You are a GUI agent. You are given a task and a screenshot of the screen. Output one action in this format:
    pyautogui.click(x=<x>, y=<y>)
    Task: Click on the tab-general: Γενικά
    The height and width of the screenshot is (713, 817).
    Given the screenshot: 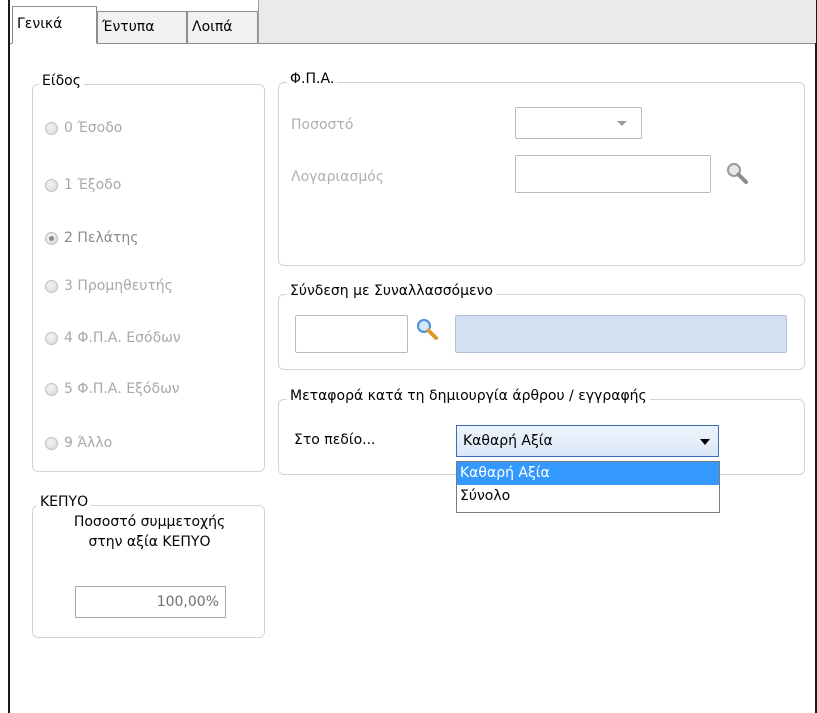 What is the action you would take?
    pyautogui.click(x=54, y=25)
    